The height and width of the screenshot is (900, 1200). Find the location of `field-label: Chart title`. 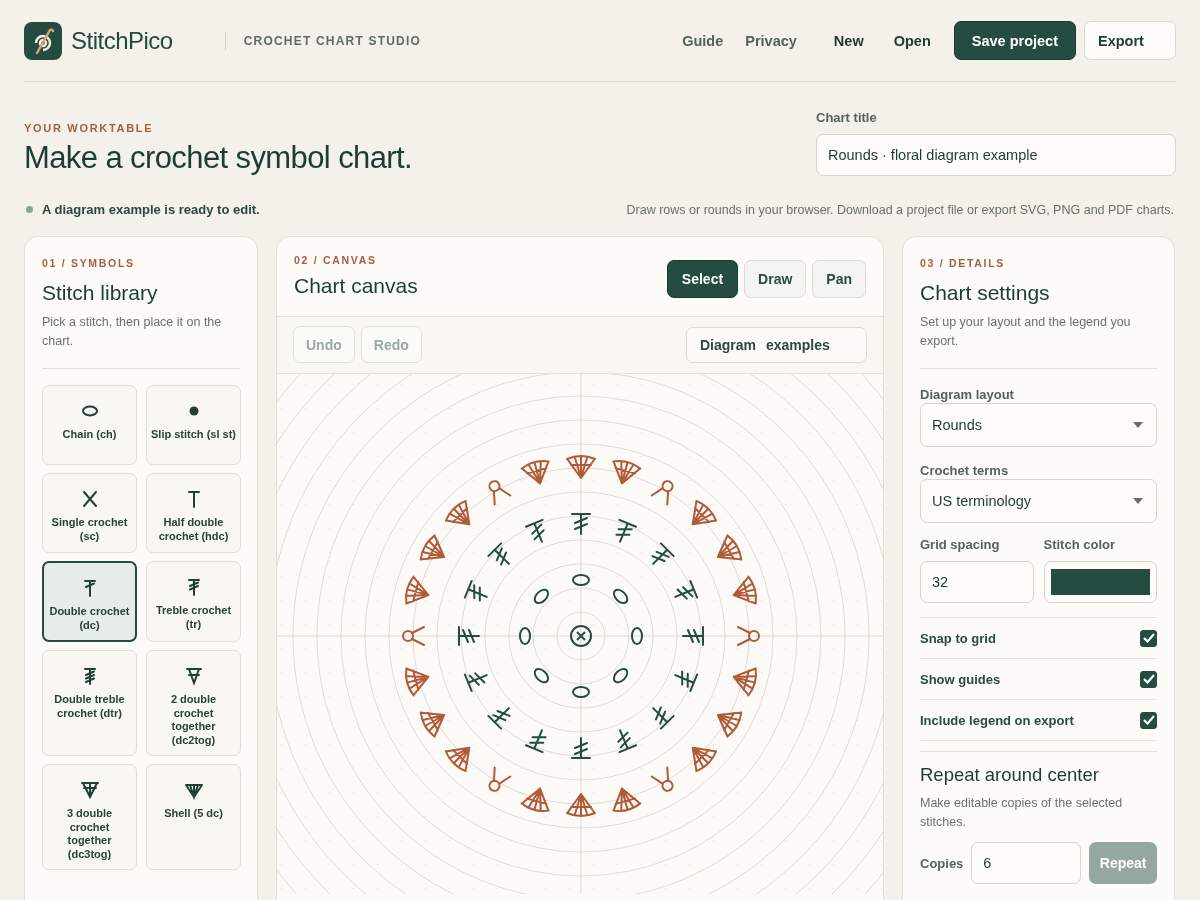

field-label: Chart title is located at coordinates (847, 117).